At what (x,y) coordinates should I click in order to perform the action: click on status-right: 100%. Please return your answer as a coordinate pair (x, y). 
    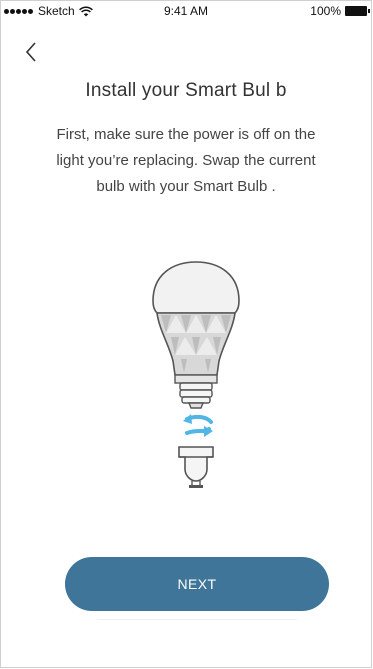
    Looking at the image, I should click on (340, 11).